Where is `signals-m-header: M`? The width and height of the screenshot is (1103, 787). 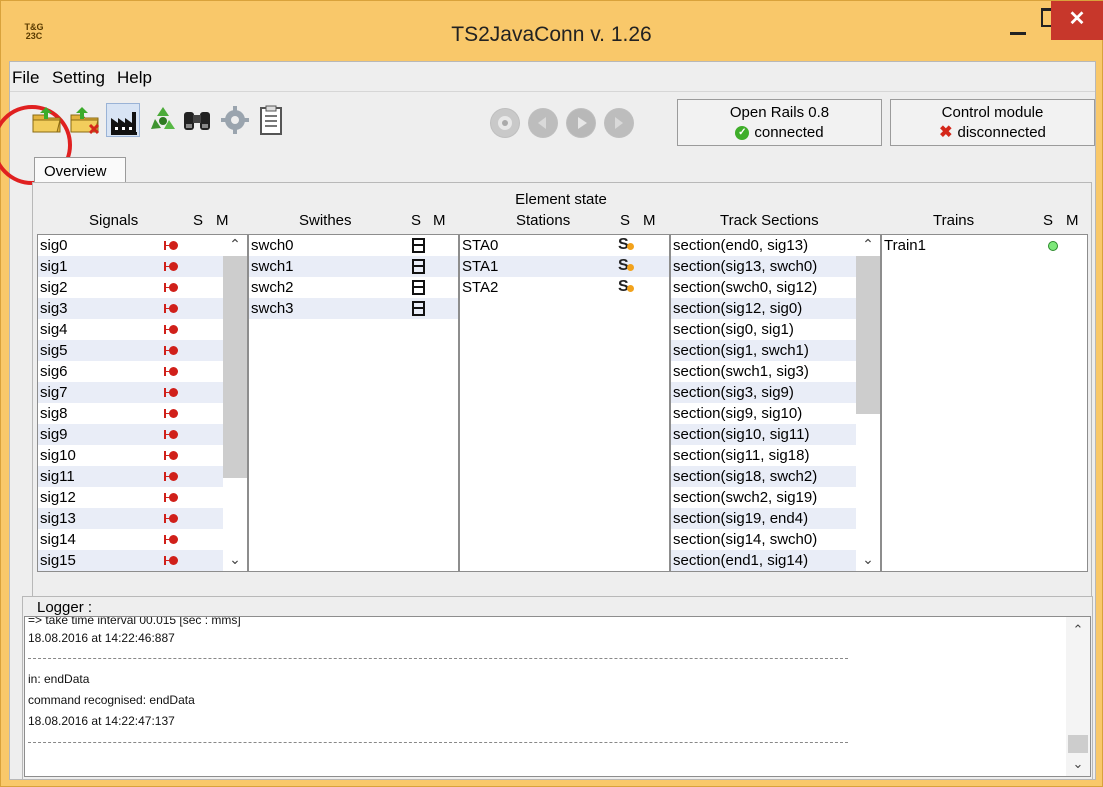 signals-m-header: M is located at coordinates (222, 220).